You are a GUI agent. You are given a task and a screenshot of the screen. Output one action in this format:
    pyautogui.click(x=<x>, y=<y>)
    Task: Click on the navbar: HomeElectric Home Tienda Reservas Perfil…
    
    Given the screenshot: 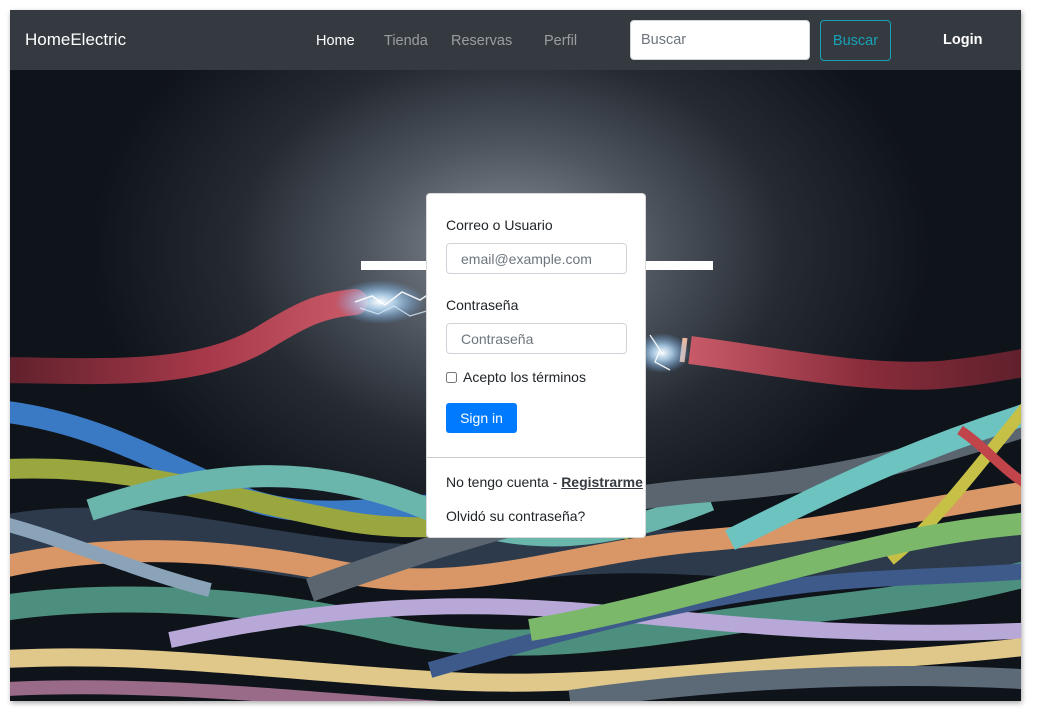 What is the action you would take?
    pyautogui.click(x=515, y=40)
    